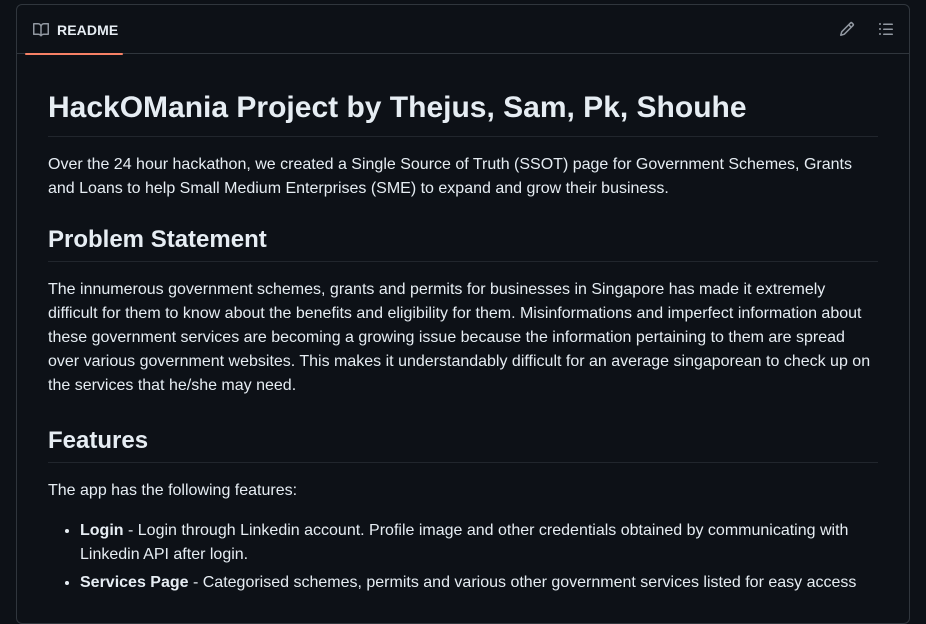 This screenshot has height=624, width=926. What do you see at coordinates (41, 30) in the screenshot?
I see `book-icon` at bounding box center [41, 30].